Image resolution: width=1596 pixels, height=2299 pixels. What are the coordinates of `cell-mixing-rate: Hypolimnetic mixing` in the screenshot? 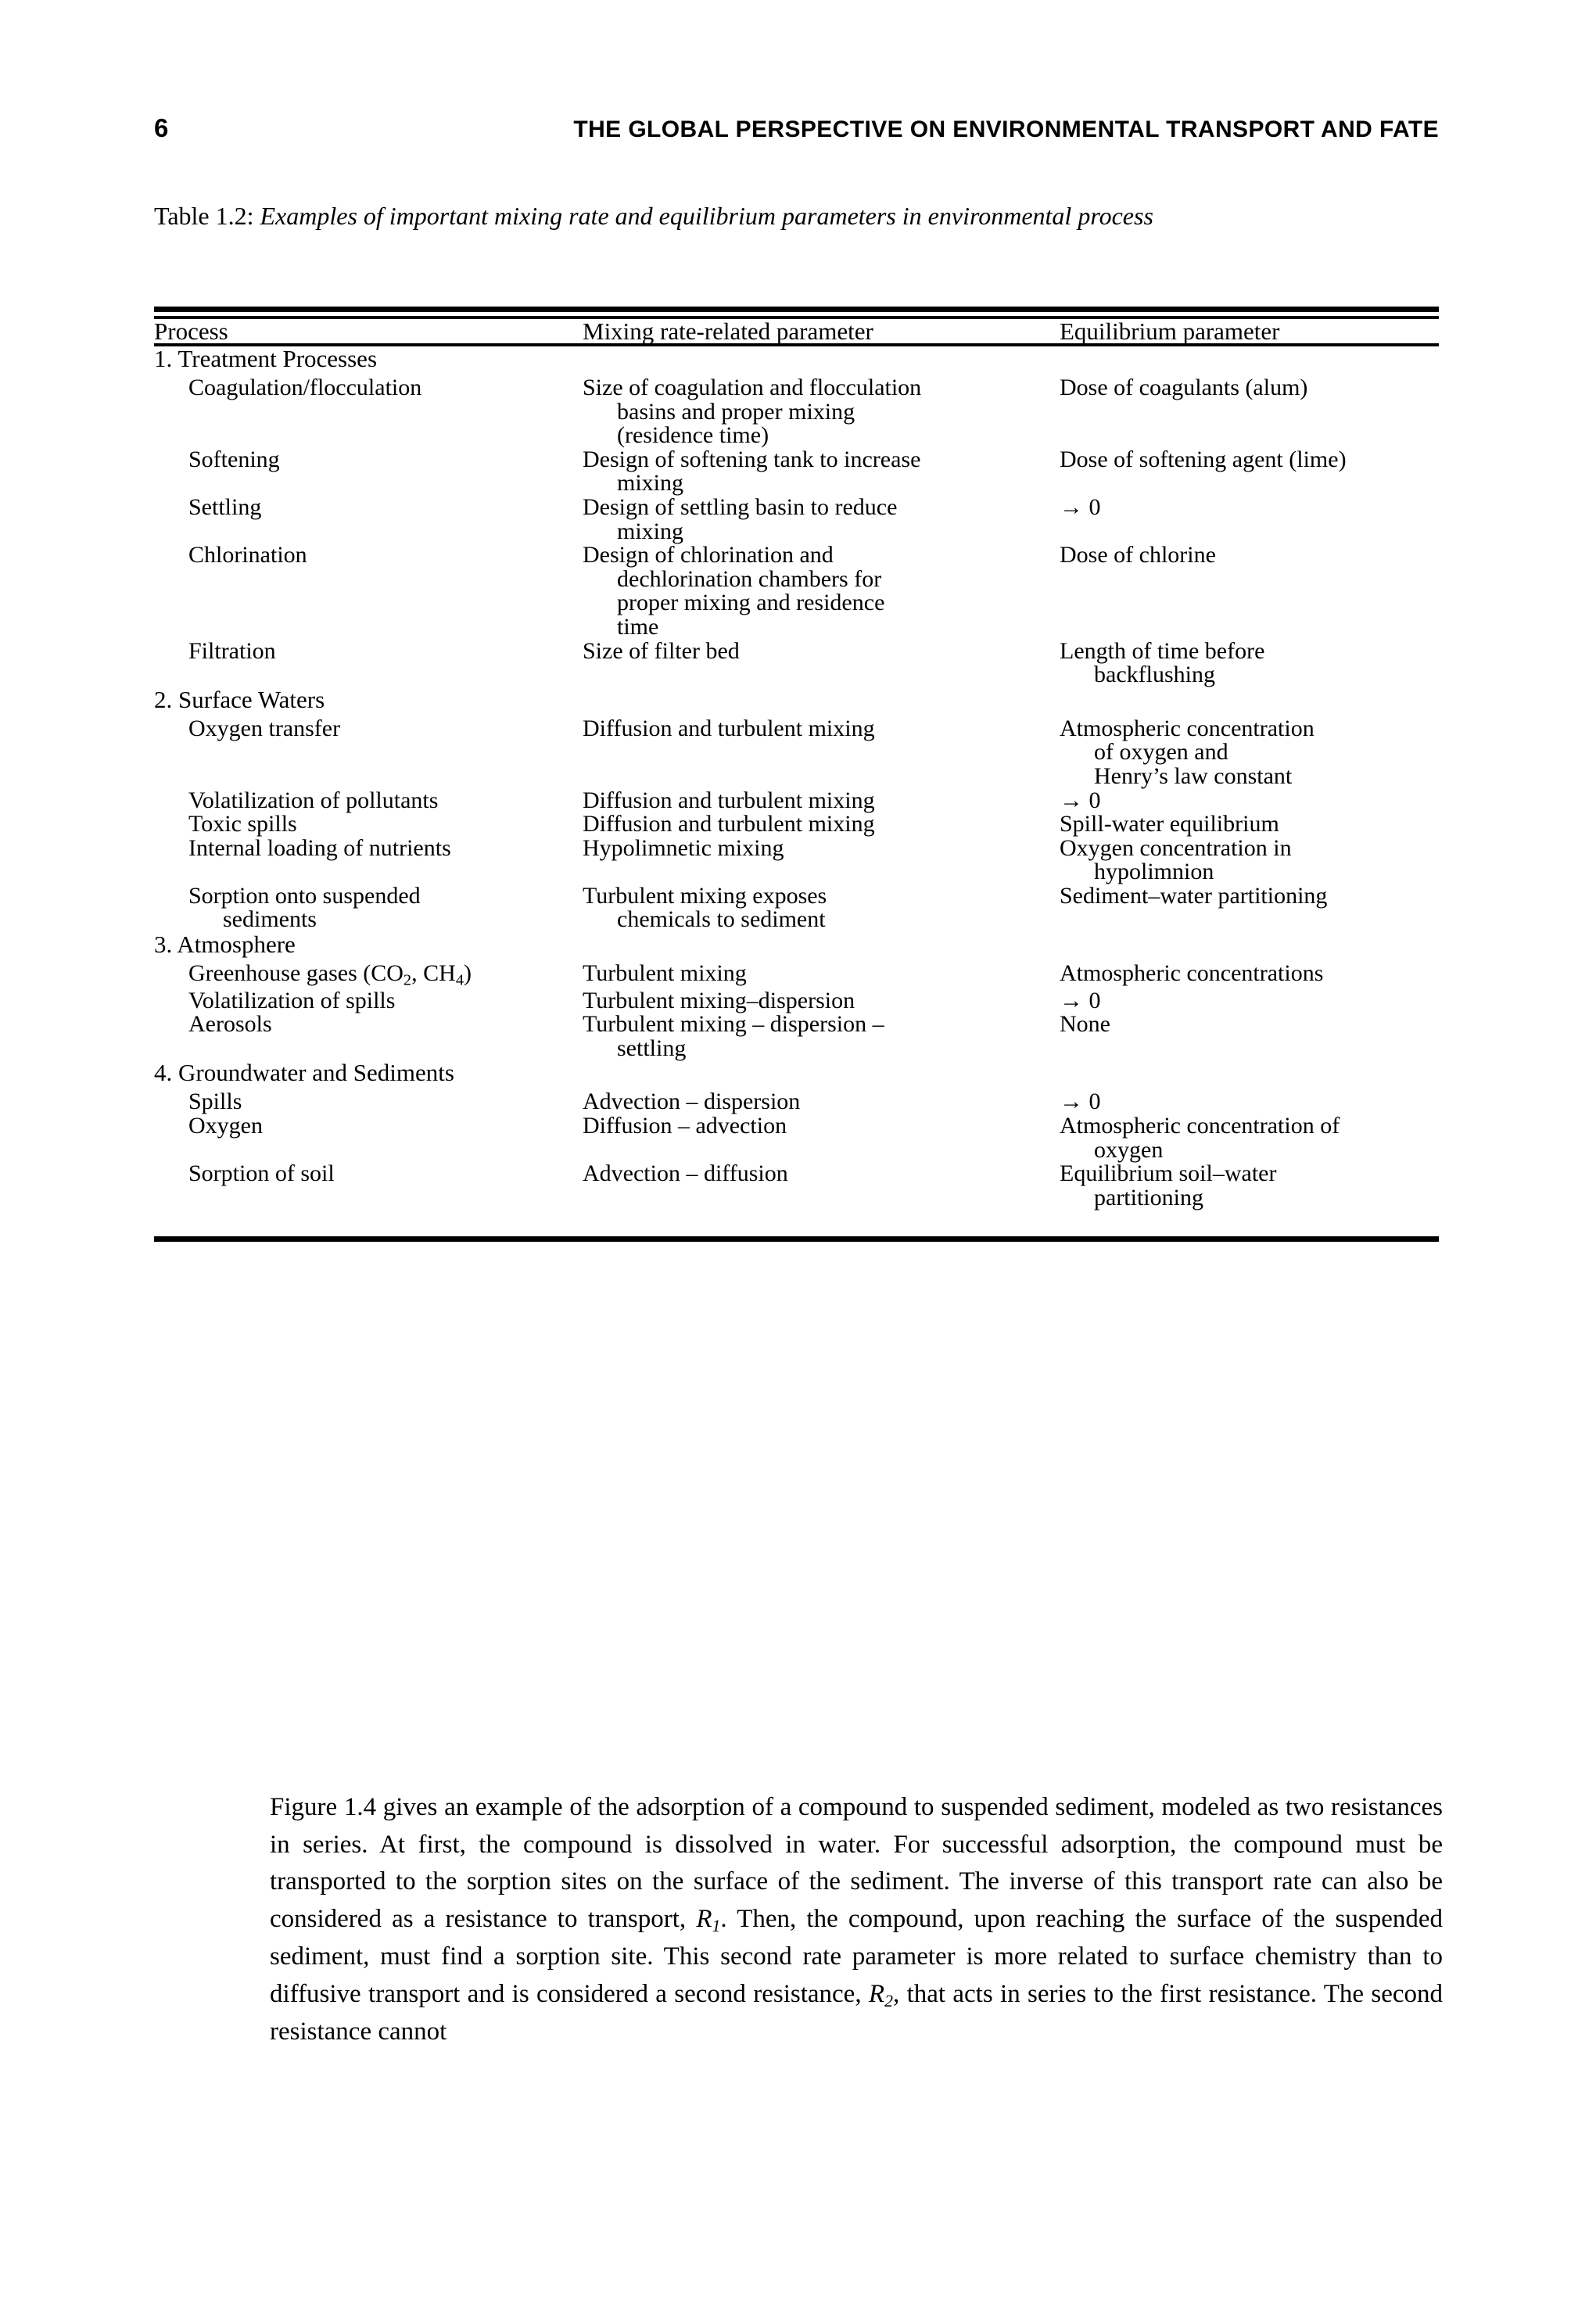 It's located at (821, 859).